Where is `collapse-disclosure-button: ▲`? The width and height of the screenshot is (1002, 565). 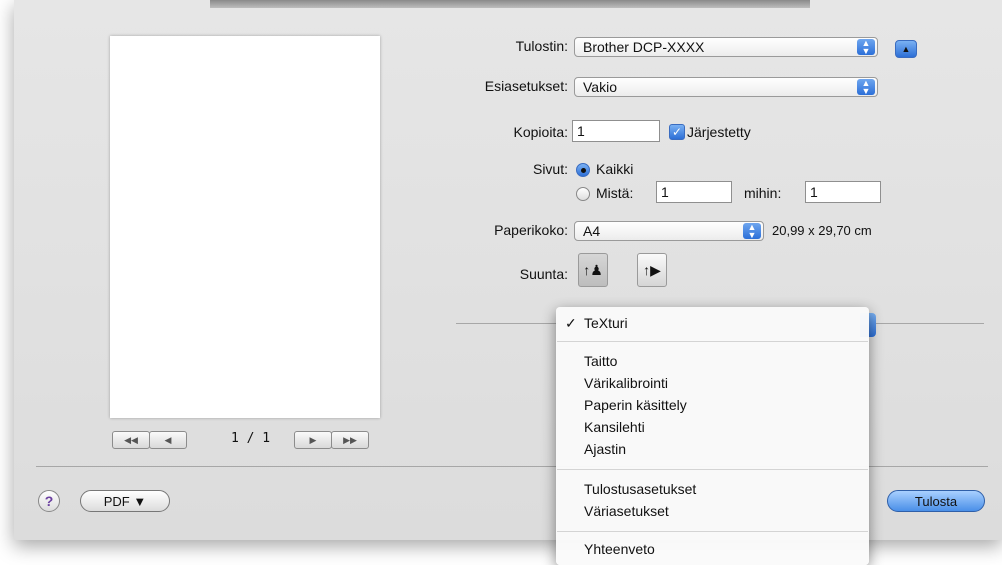
collapse-disclosure-button: ▲ is located at coordinates (906, 49).